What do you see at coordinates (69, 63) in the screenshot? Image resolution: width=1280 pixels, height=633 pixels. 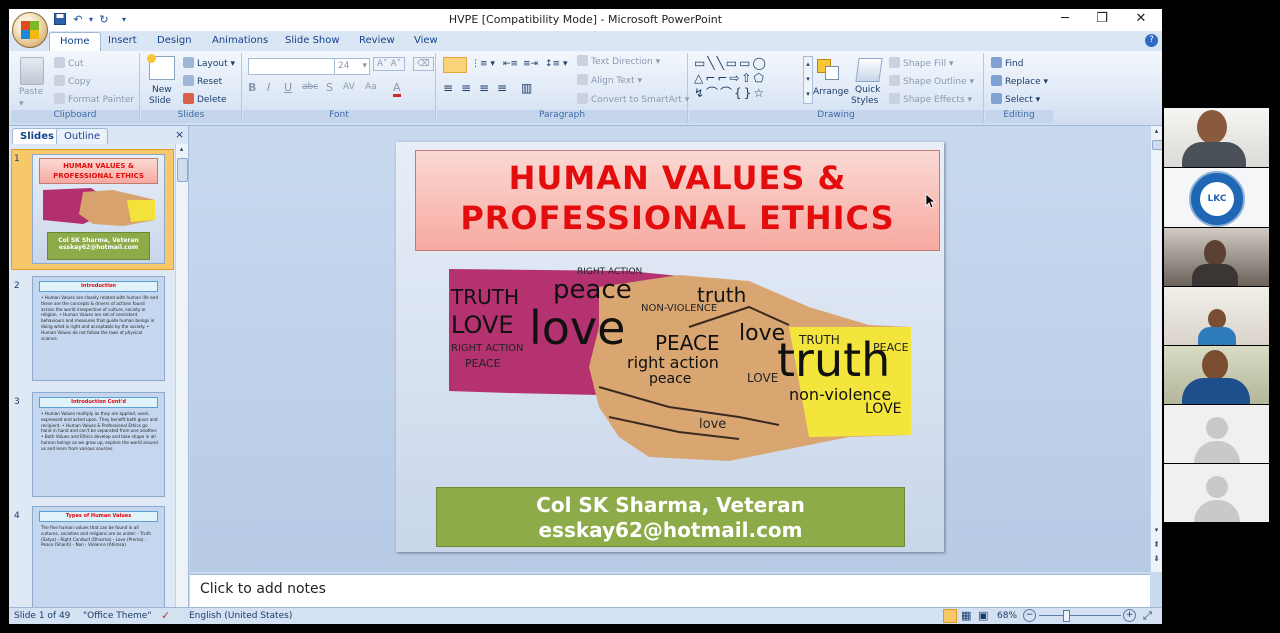 I see `cut-button: Cut` at bounding box center [69, 63].